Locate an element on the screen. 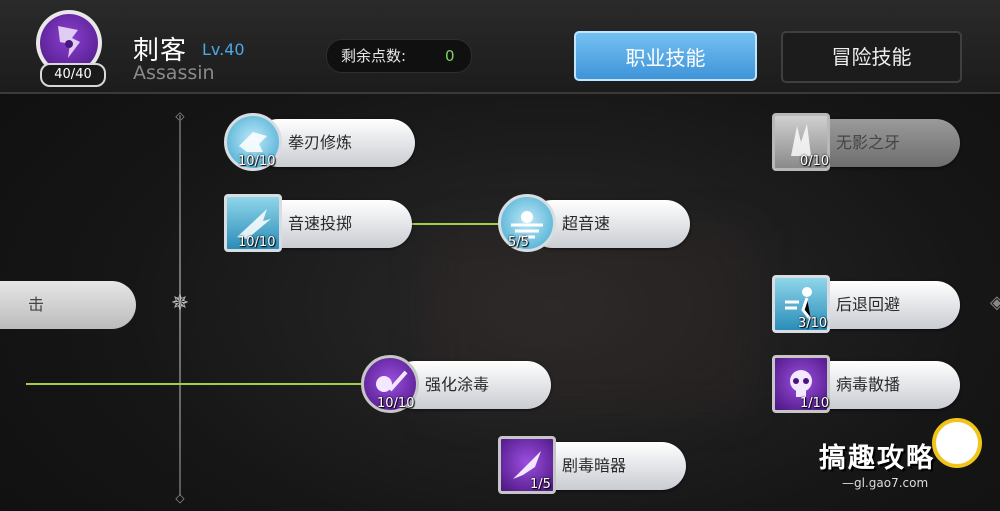 Image resolution: width=1000 pixels, height=511 pixels. skill-partial-left: 击 is located at coordinates (68, 305).